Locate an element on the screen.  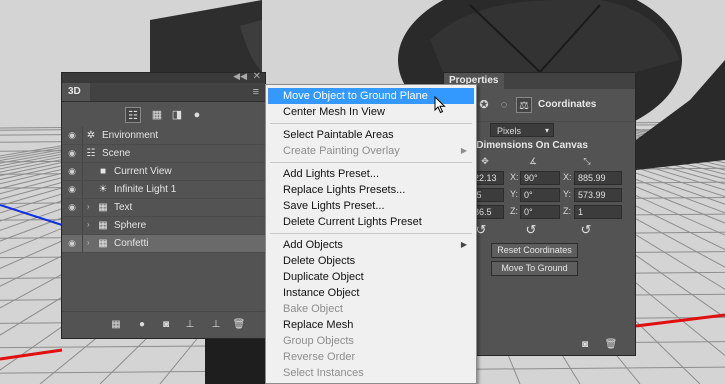
menu-item: Instance Object is located at coordinates (371, 293).